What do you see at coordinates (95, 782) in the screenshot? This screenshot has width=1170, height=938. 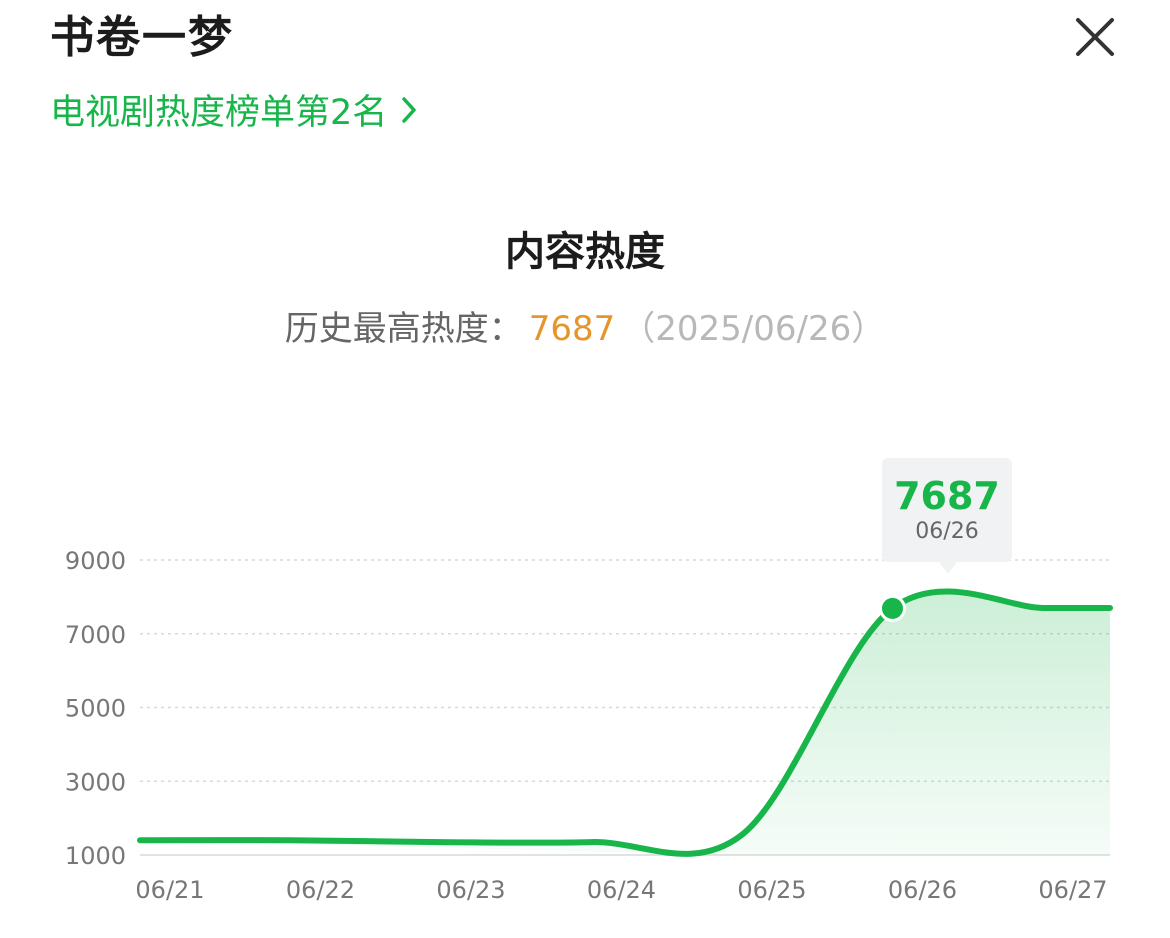 I see `y-tick-label: 3000` at bounding box center [95, 782].